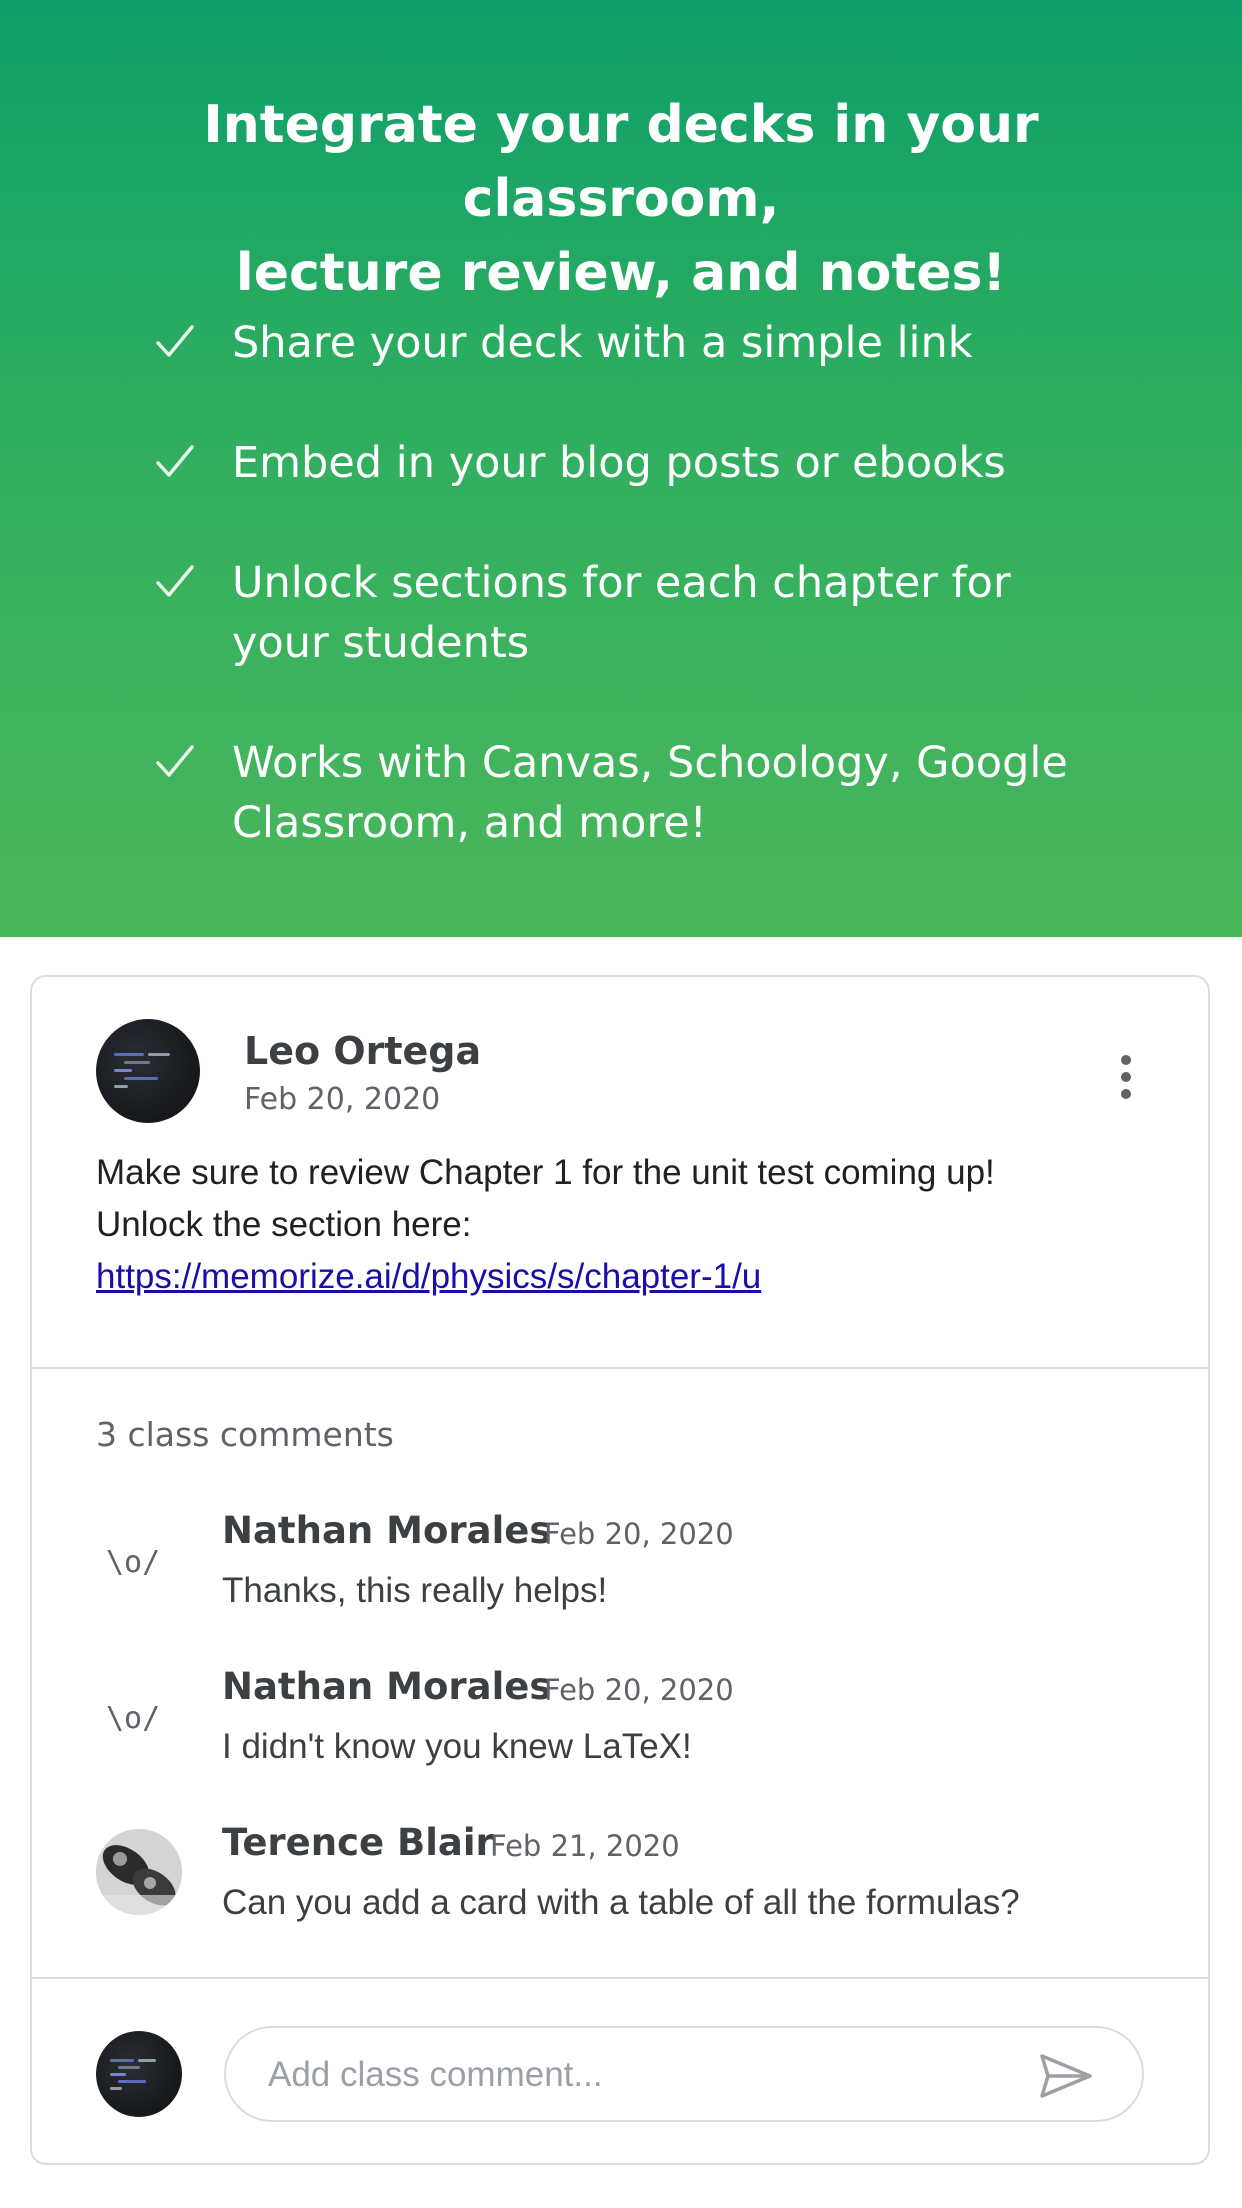 This screenshot has height=2208, width=1242. I want to click on commenter-photo, so click(139, 1872).